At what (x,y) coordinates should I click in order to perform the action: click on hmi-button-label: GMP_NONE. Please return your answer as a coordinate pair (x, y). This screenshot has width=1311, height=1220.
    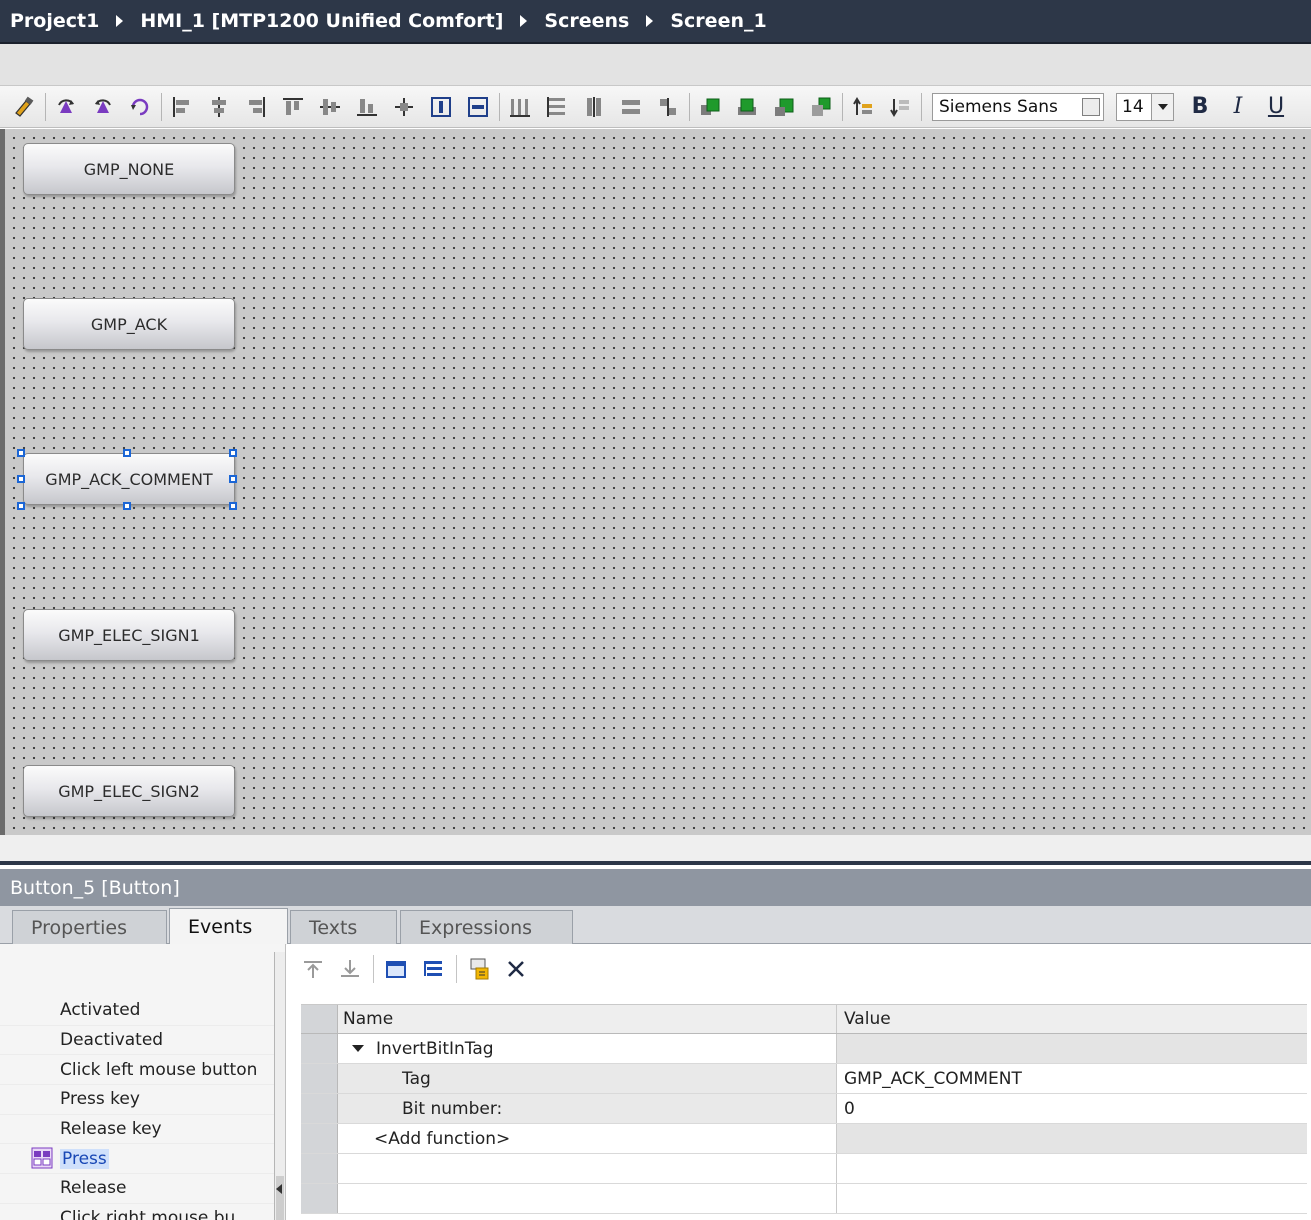
    Looking at the image, I should click on (129, 169).